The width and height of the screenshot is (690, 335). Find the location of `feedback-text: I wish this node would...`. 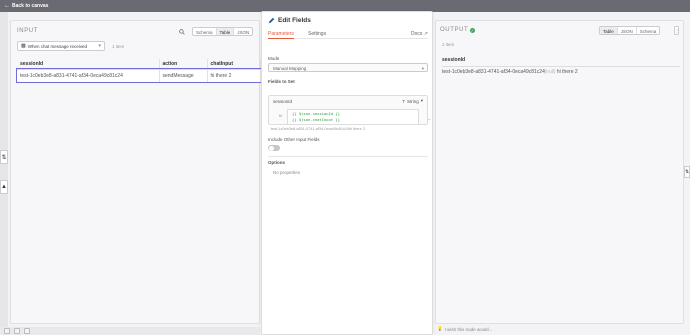

feedback-text: I wish this node would... is located at coordinates (468, 329).